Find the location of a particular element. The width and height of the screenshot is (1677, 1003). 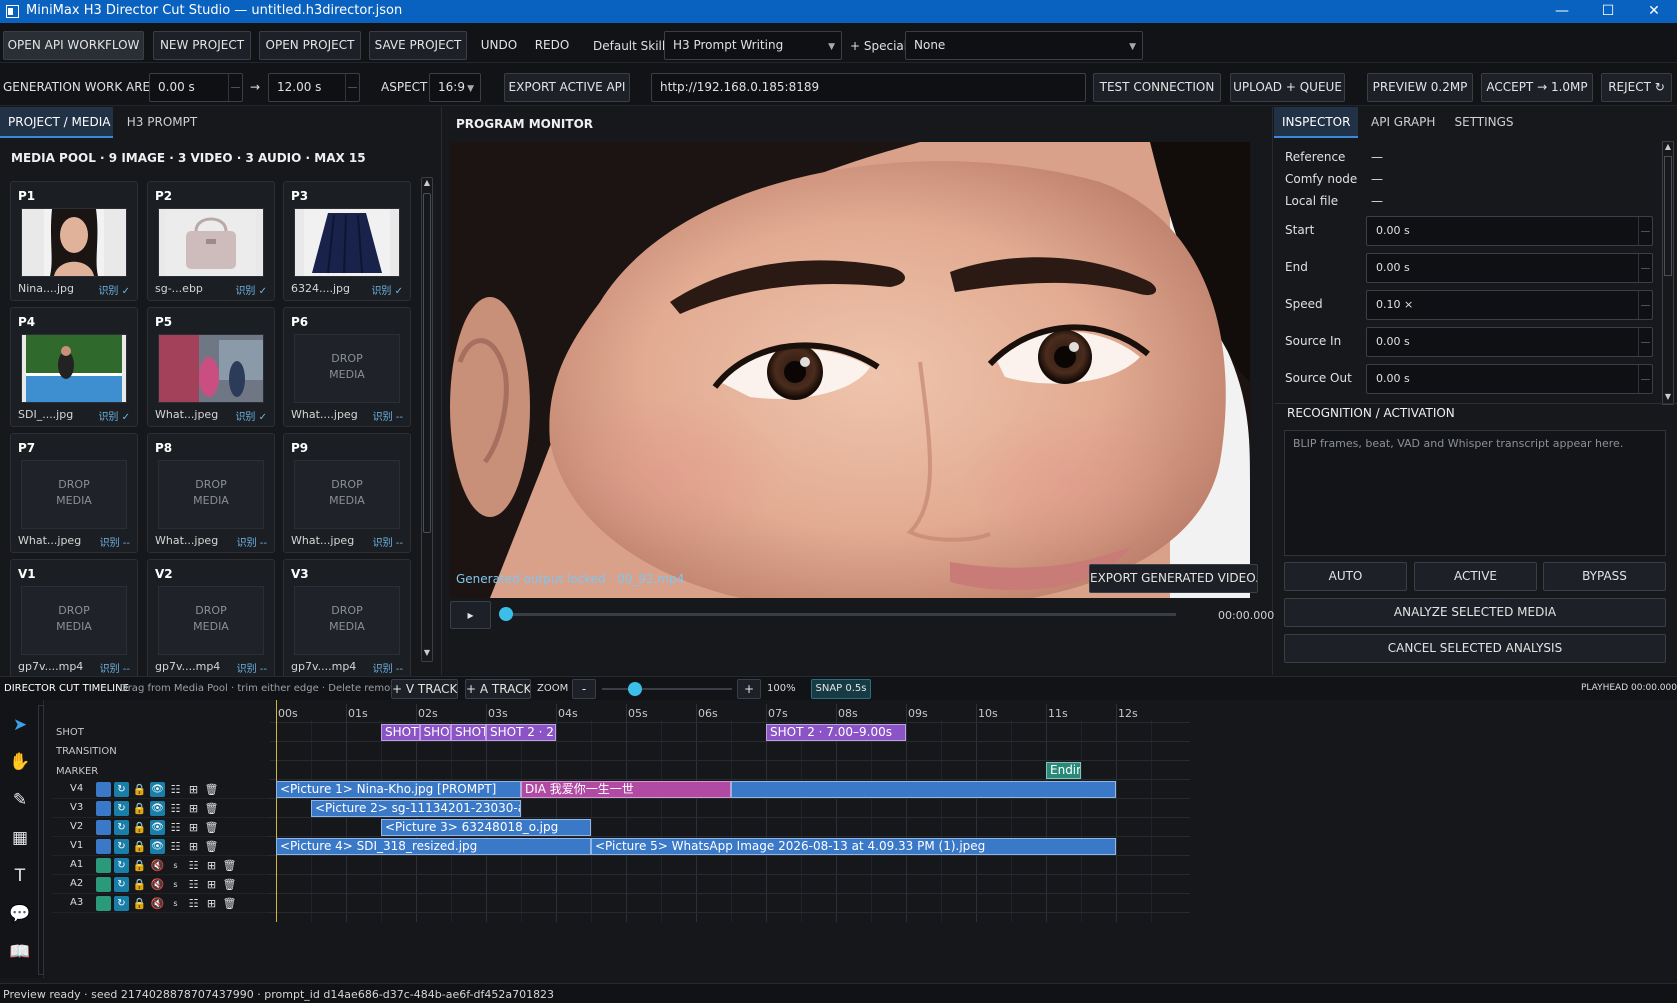

media-card-p7: P7 DROP MEDIA What...jpeg 识别 -- is located at coordinates (74, 493).